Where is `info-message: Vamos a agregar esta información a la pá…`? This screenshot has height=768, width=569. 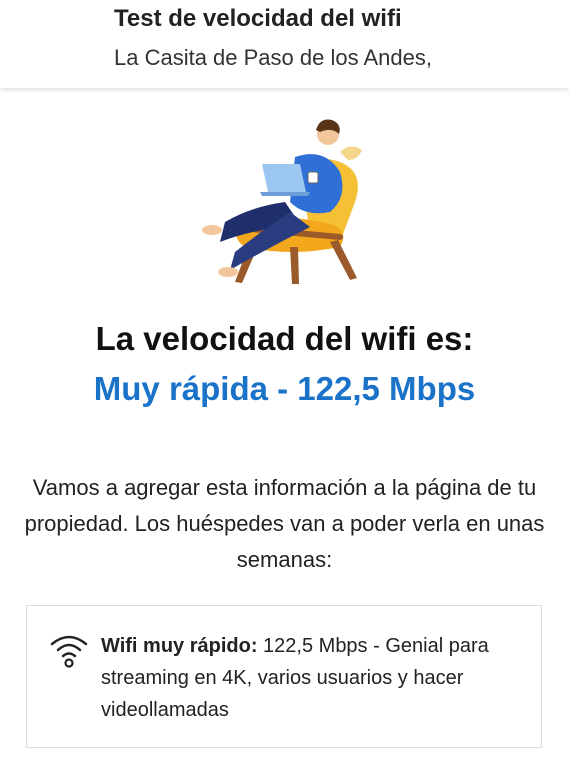
info-message: Vamos a agregar esta información a la pá… is located at coordinates (284, 523).